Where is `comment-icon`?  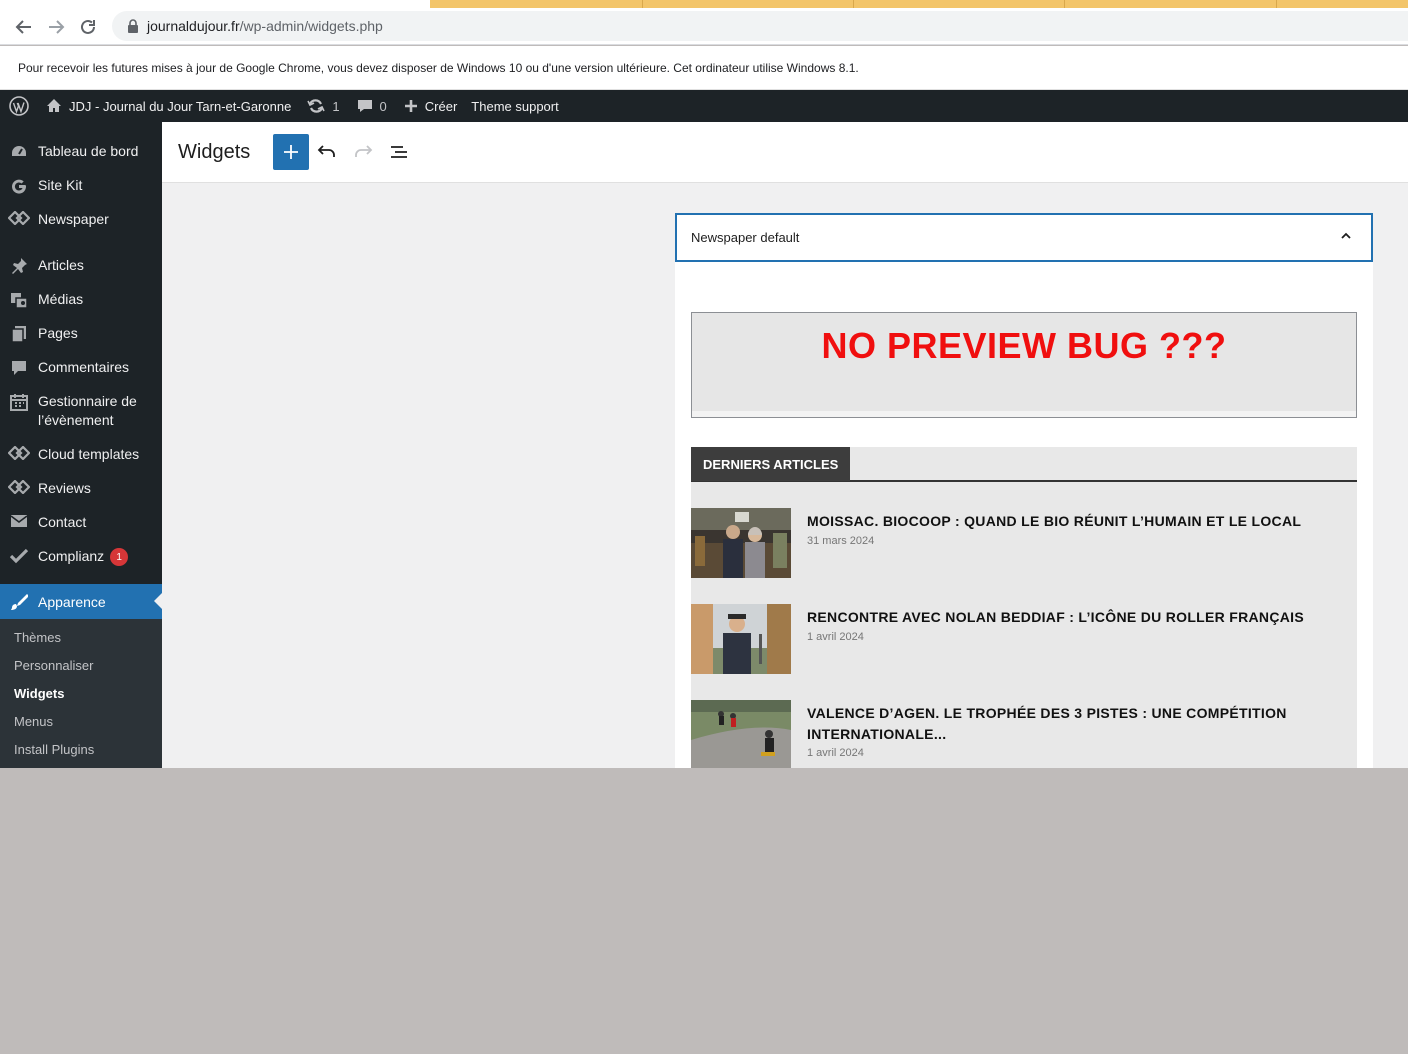
comment-icon is located at coordinates (19, 367).